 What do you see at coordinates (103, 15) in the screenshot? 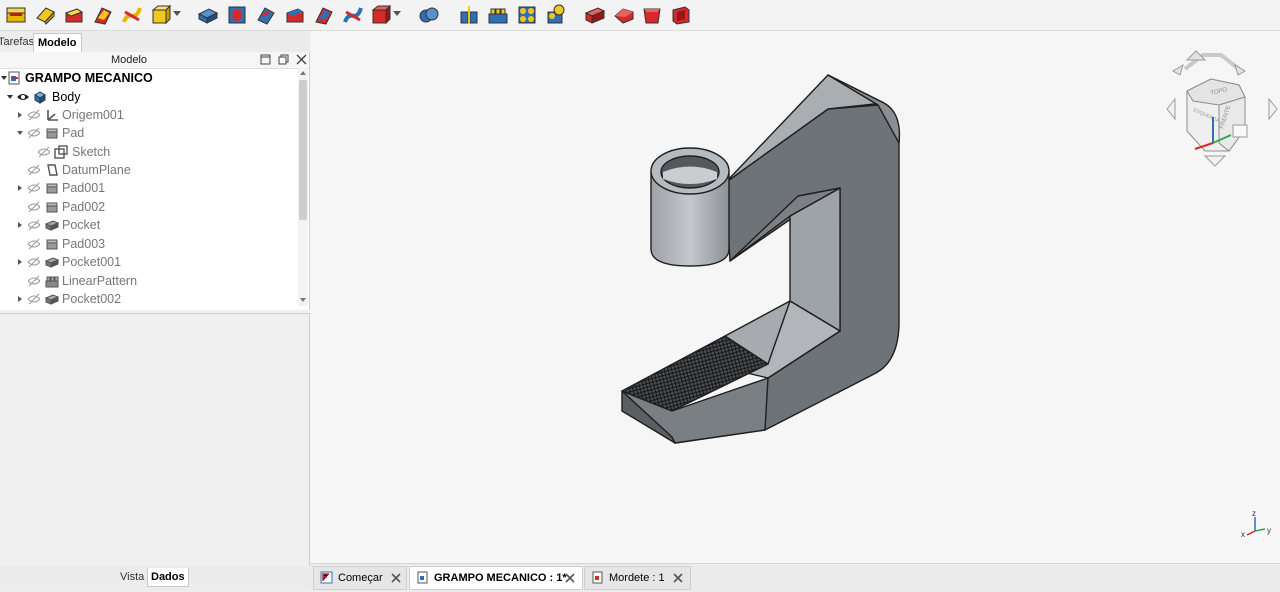
I see `additive-pipe-icon` at bounding box center [103, 15].